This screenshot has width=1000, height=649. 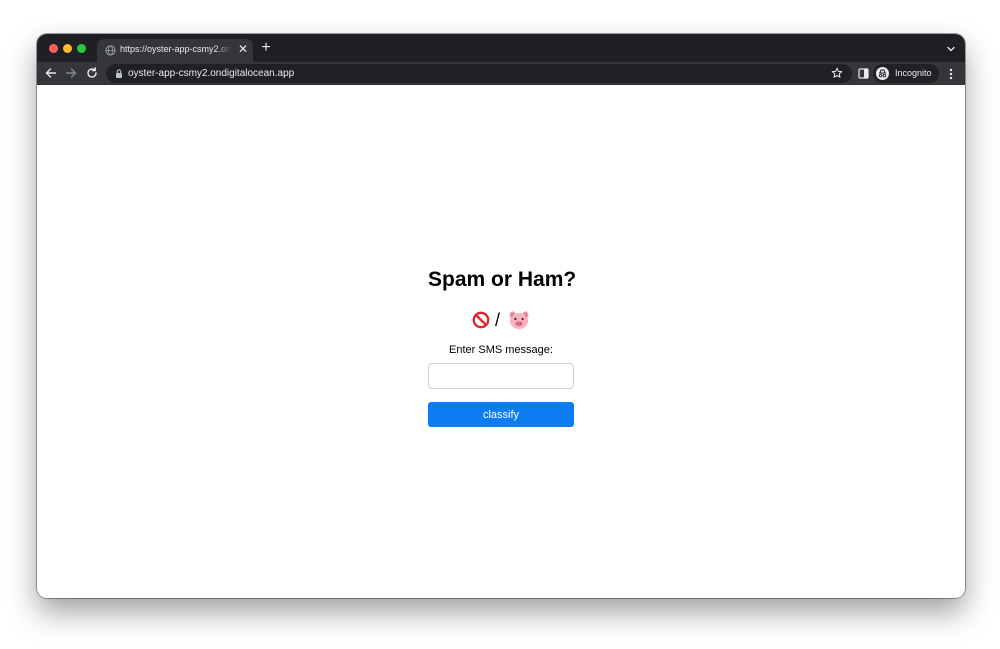 What do you see at coordinates (92, 73) in the screenshot?
I see `reload-icon` at bounding box center [92, 73].